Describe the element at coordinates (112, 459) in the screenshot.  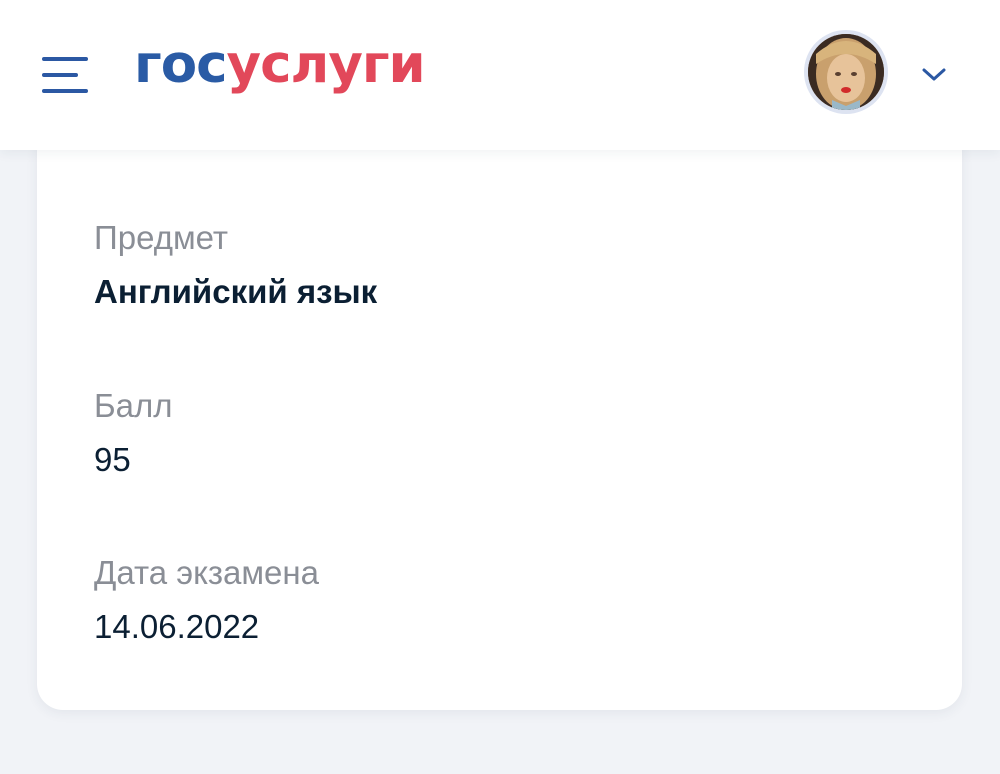
I see `field-value: 95` at that location.